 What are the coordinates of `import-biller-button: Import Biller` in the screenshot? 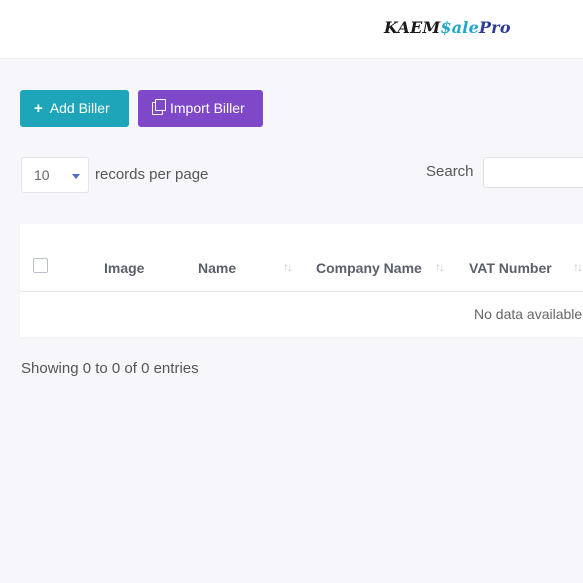 It's located at (200, 108).